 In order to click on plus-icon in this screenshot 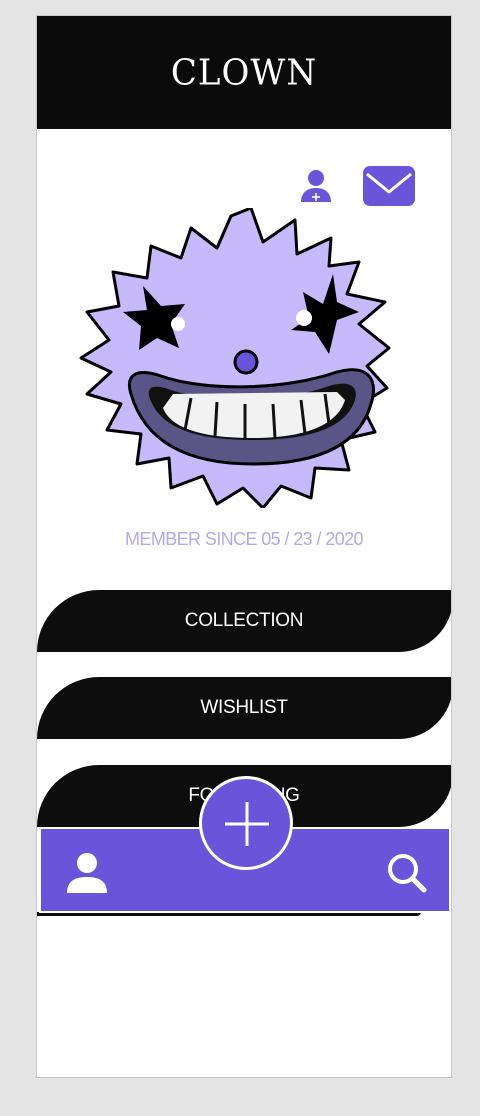, I will do `click(247, 824)`.